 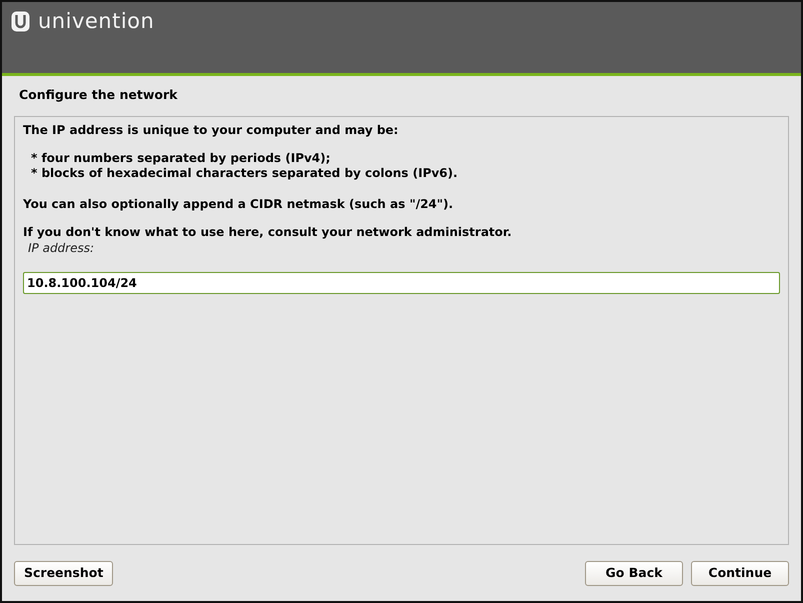 I want to click on paragraph-text: The IP address is unique to your computer and may be:, so click(x=211, y=130).